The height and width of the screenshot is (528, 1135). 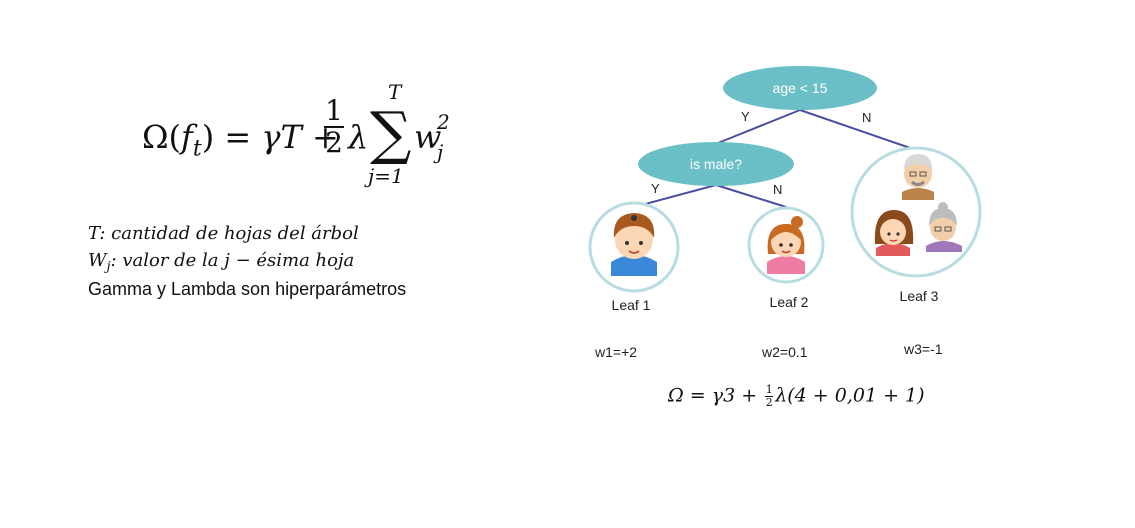 What do you see at coordinates (850, 395) in the screenshot?
I see `example-rhs: λ(4 + 0,01 + 1)` at bounding box center [850, 395].